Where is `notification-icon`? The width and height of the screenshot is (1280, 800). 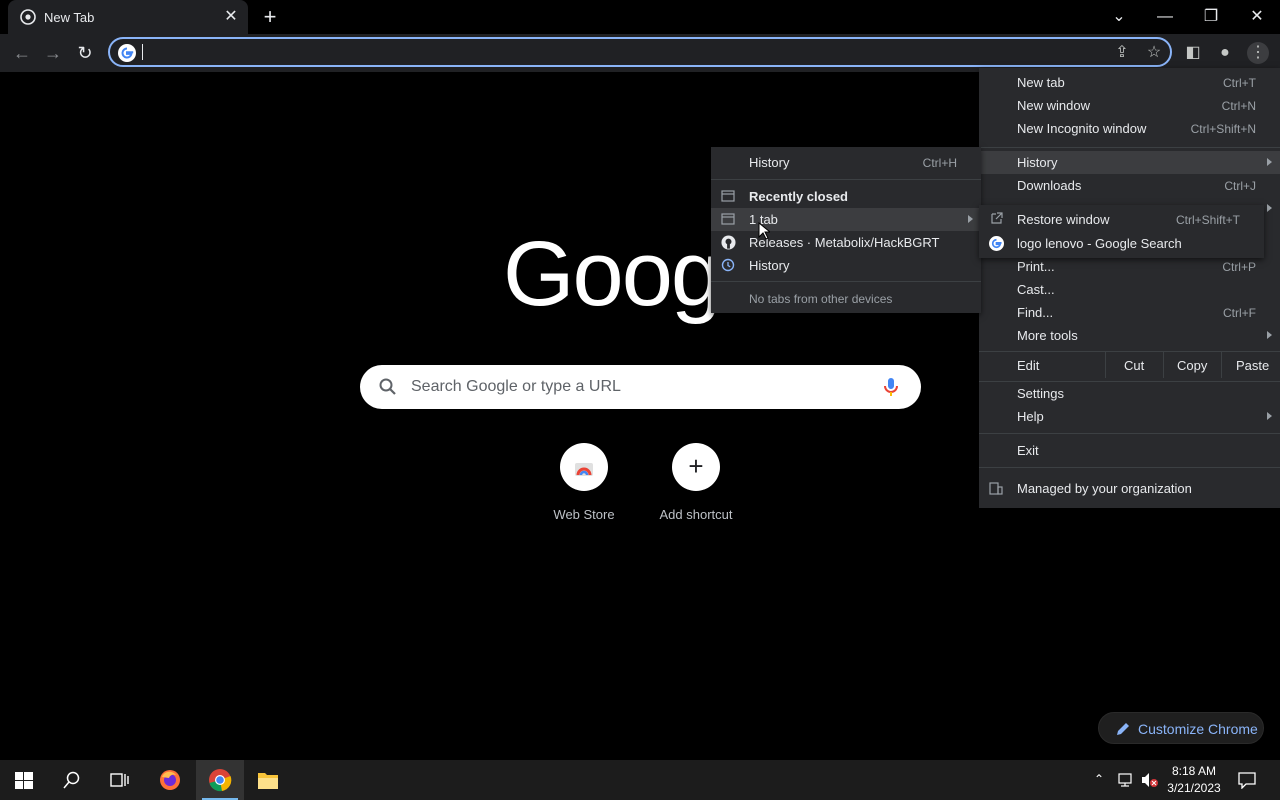
notification-icon is located at coordinates (1247, 780).